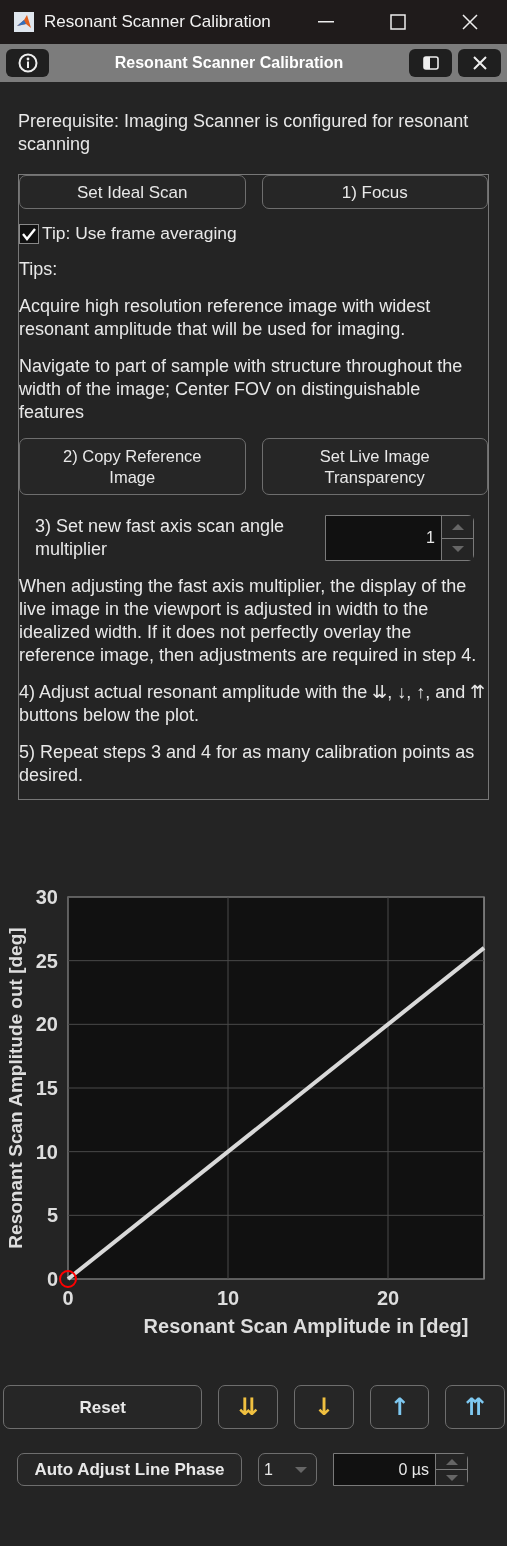 The image size is (507, 1546). What do you see at coordinates (46, 1151) in the screenshot?
I see `y-tick-label: 10` at bounding box center [46, 1151].